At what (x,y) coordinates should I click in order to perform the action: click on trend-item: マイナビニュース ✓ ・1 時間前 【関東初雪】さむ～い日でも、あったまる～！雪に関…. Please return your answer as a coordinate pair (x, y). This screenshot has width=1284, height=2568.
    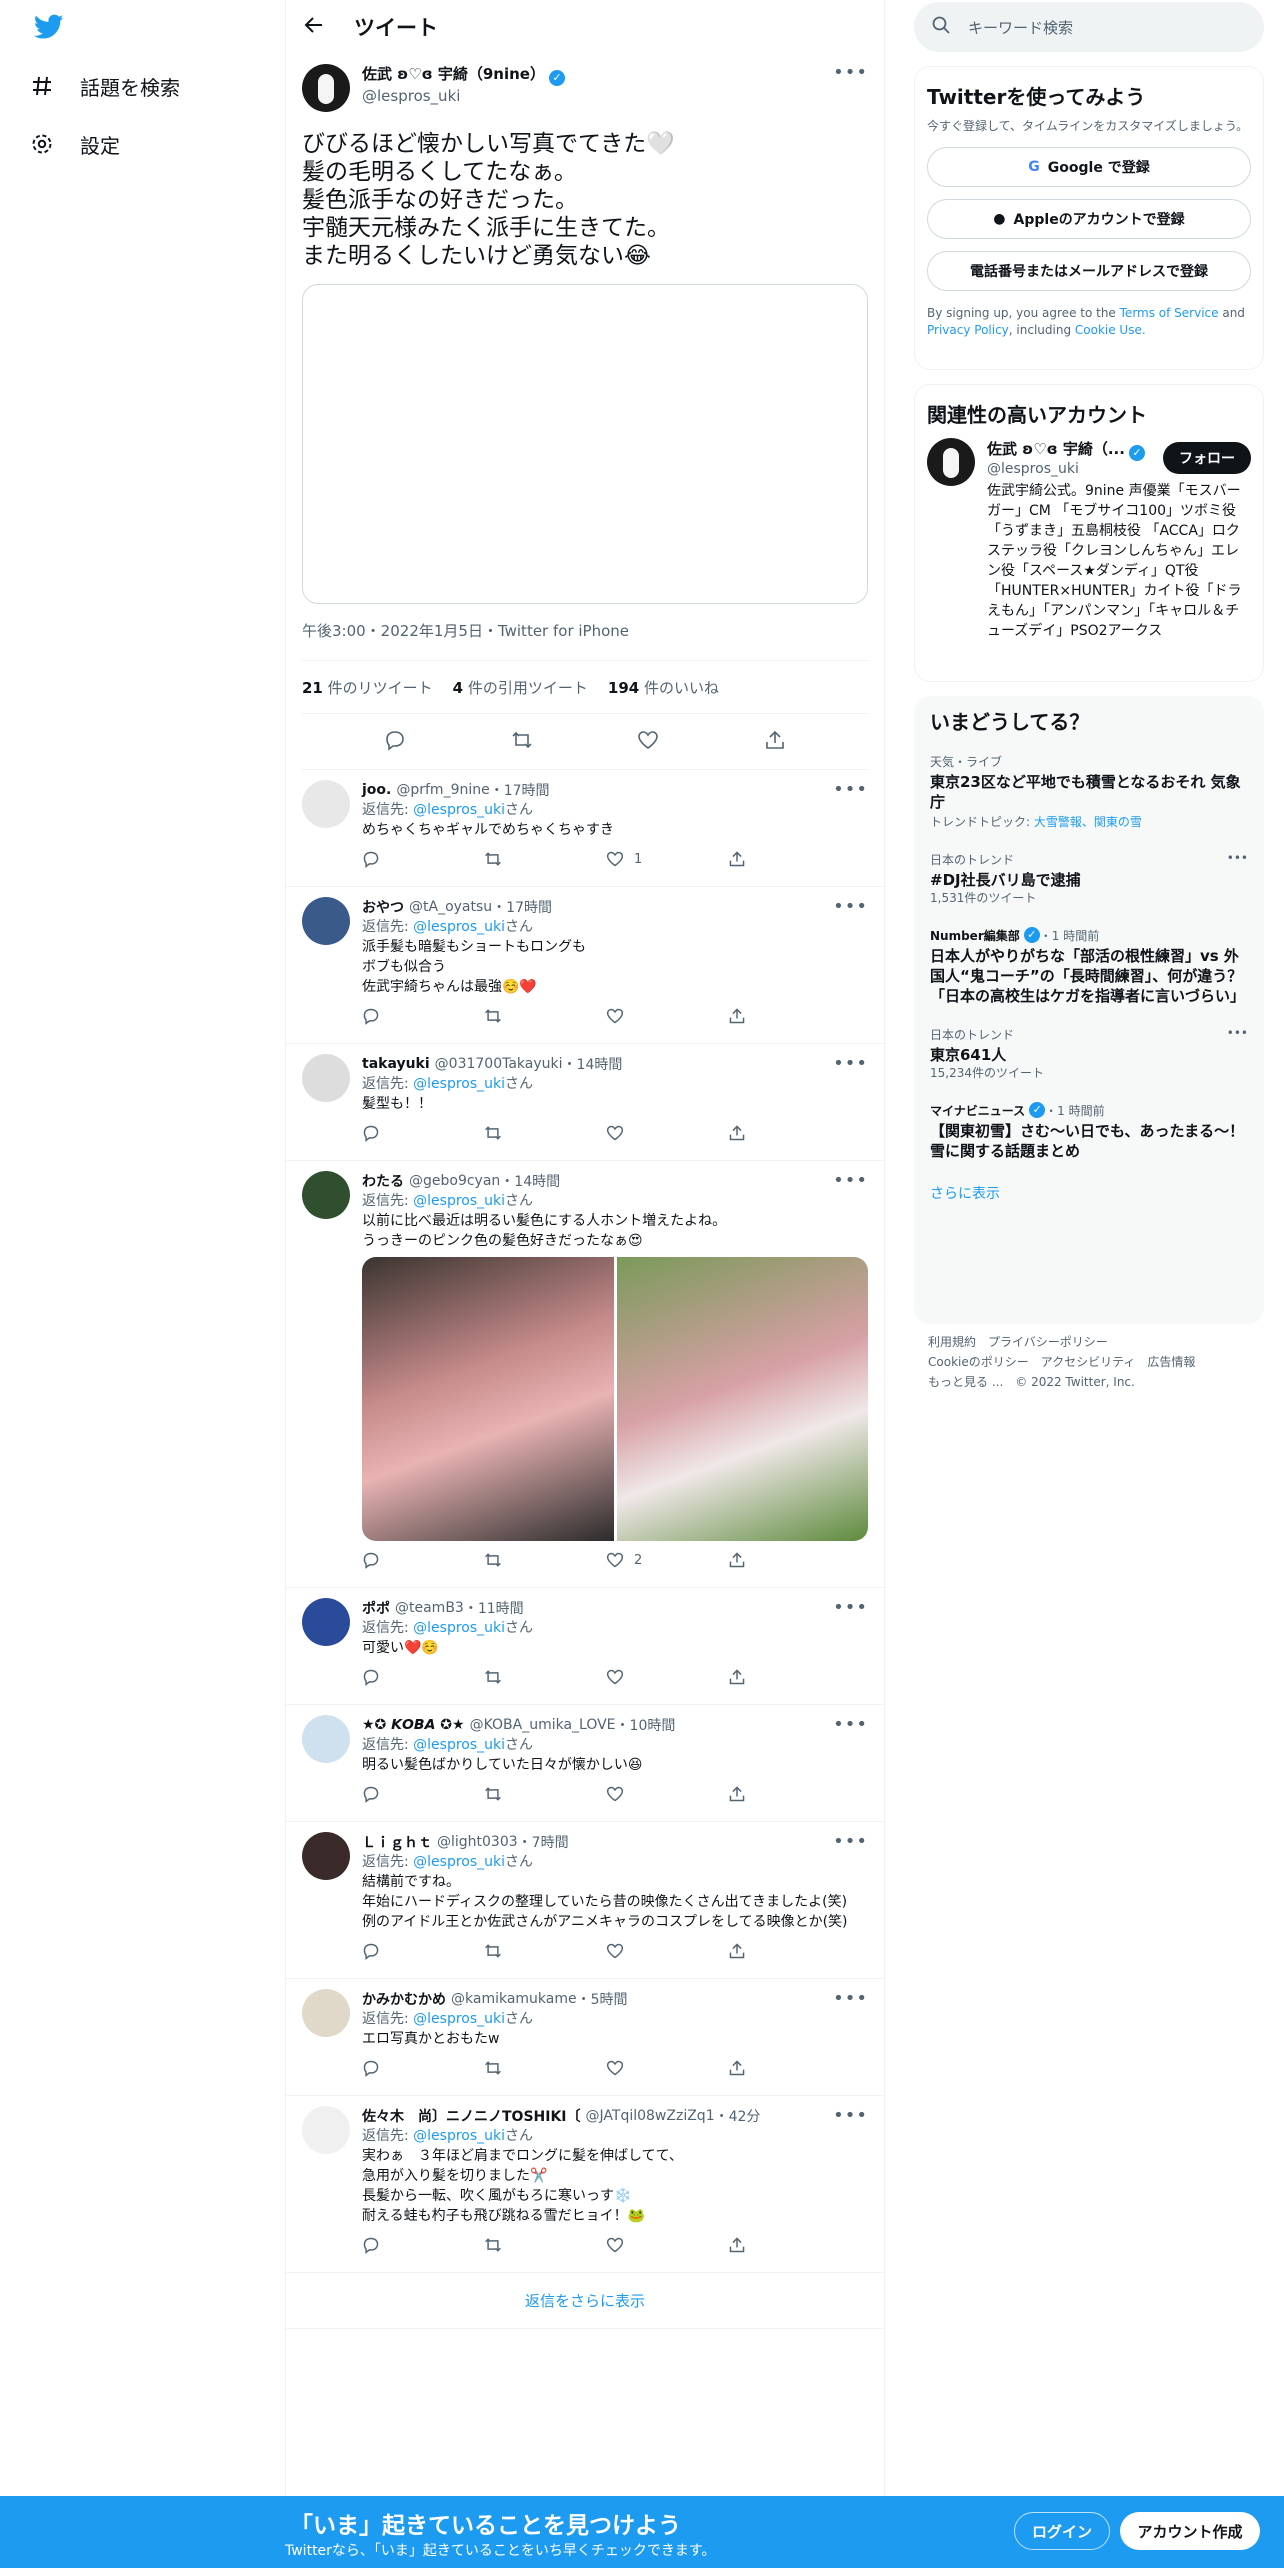
    Looking at the image, I should click on (1089, 1131).